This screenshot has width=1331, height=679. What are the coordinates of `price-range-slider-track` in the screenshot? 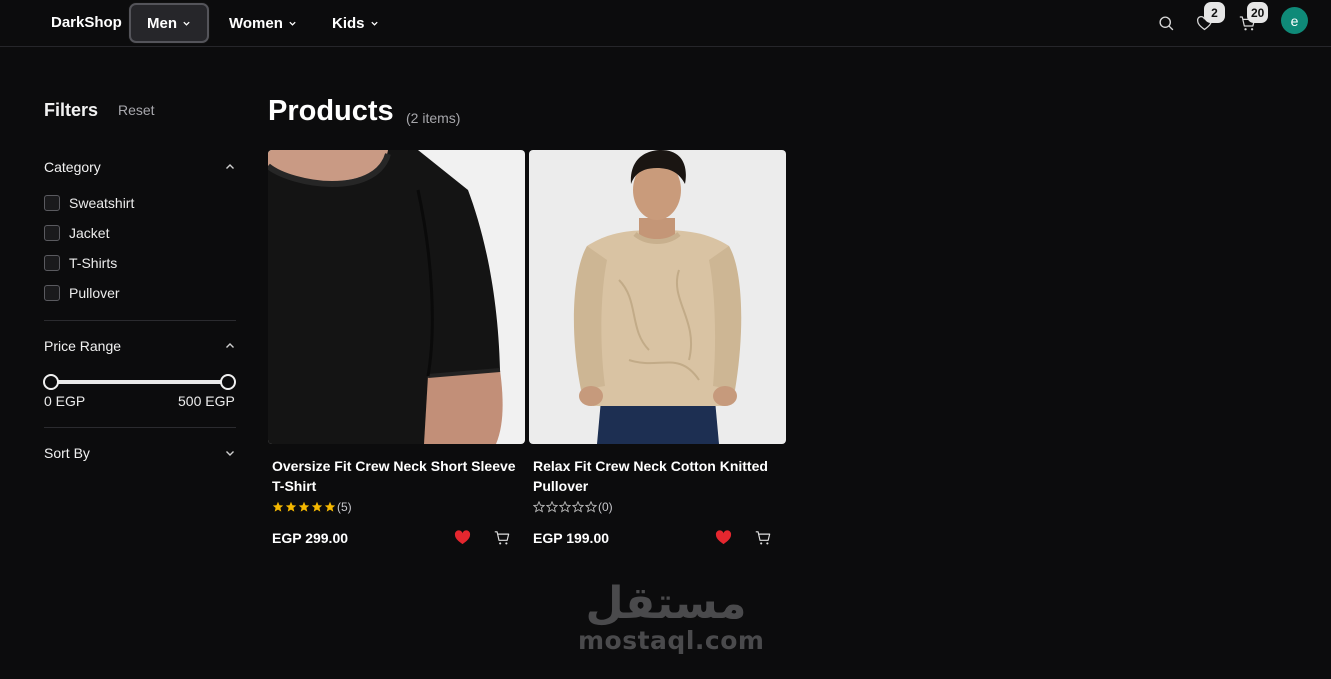 It's located at (139, 382).